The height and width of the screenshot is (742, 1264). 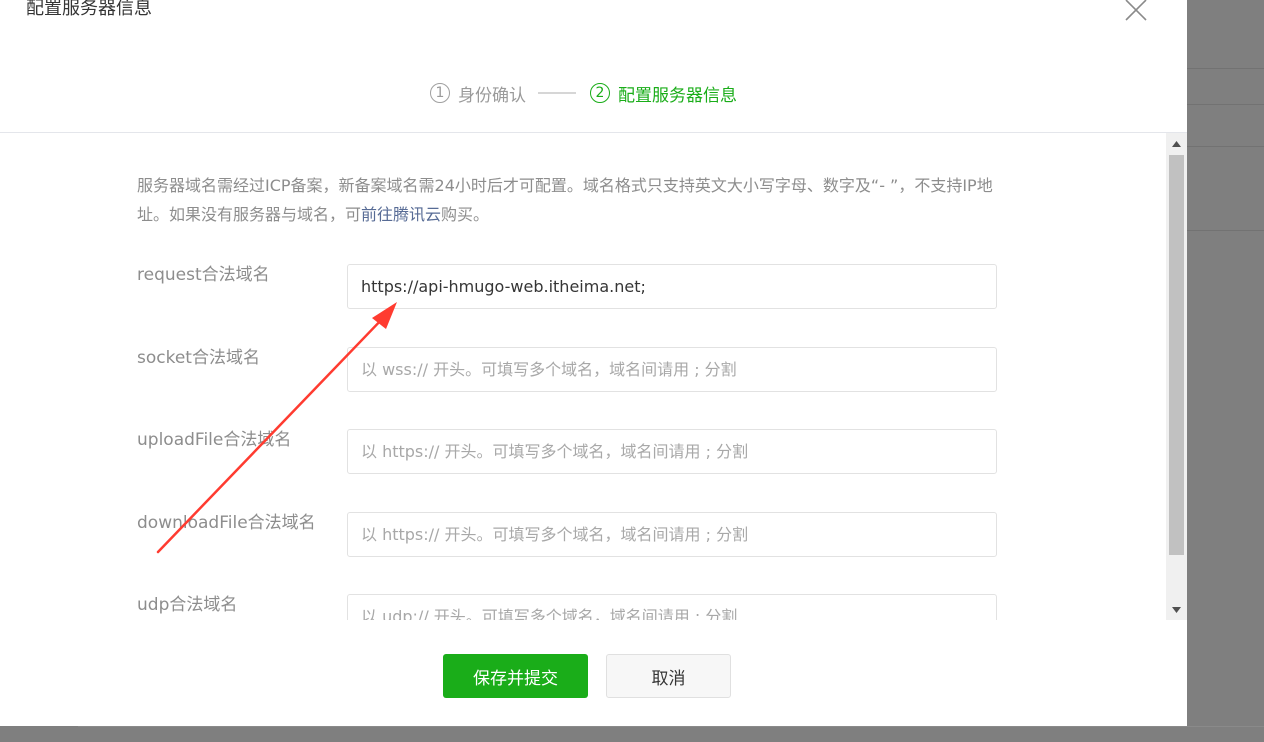 I want to click on tencent-cloud-link: 前往腾讯云, so click(x=401, y=214).